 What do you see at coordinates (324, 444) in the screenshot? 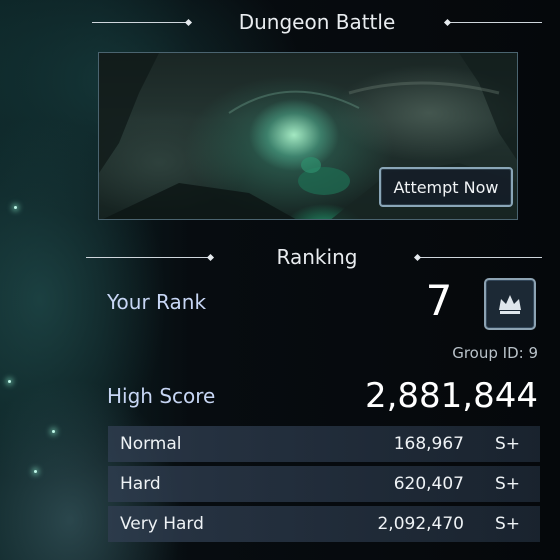
I see `difficulty-row-normal: Normal 168,967 S+` at bounding box center [324, 444].